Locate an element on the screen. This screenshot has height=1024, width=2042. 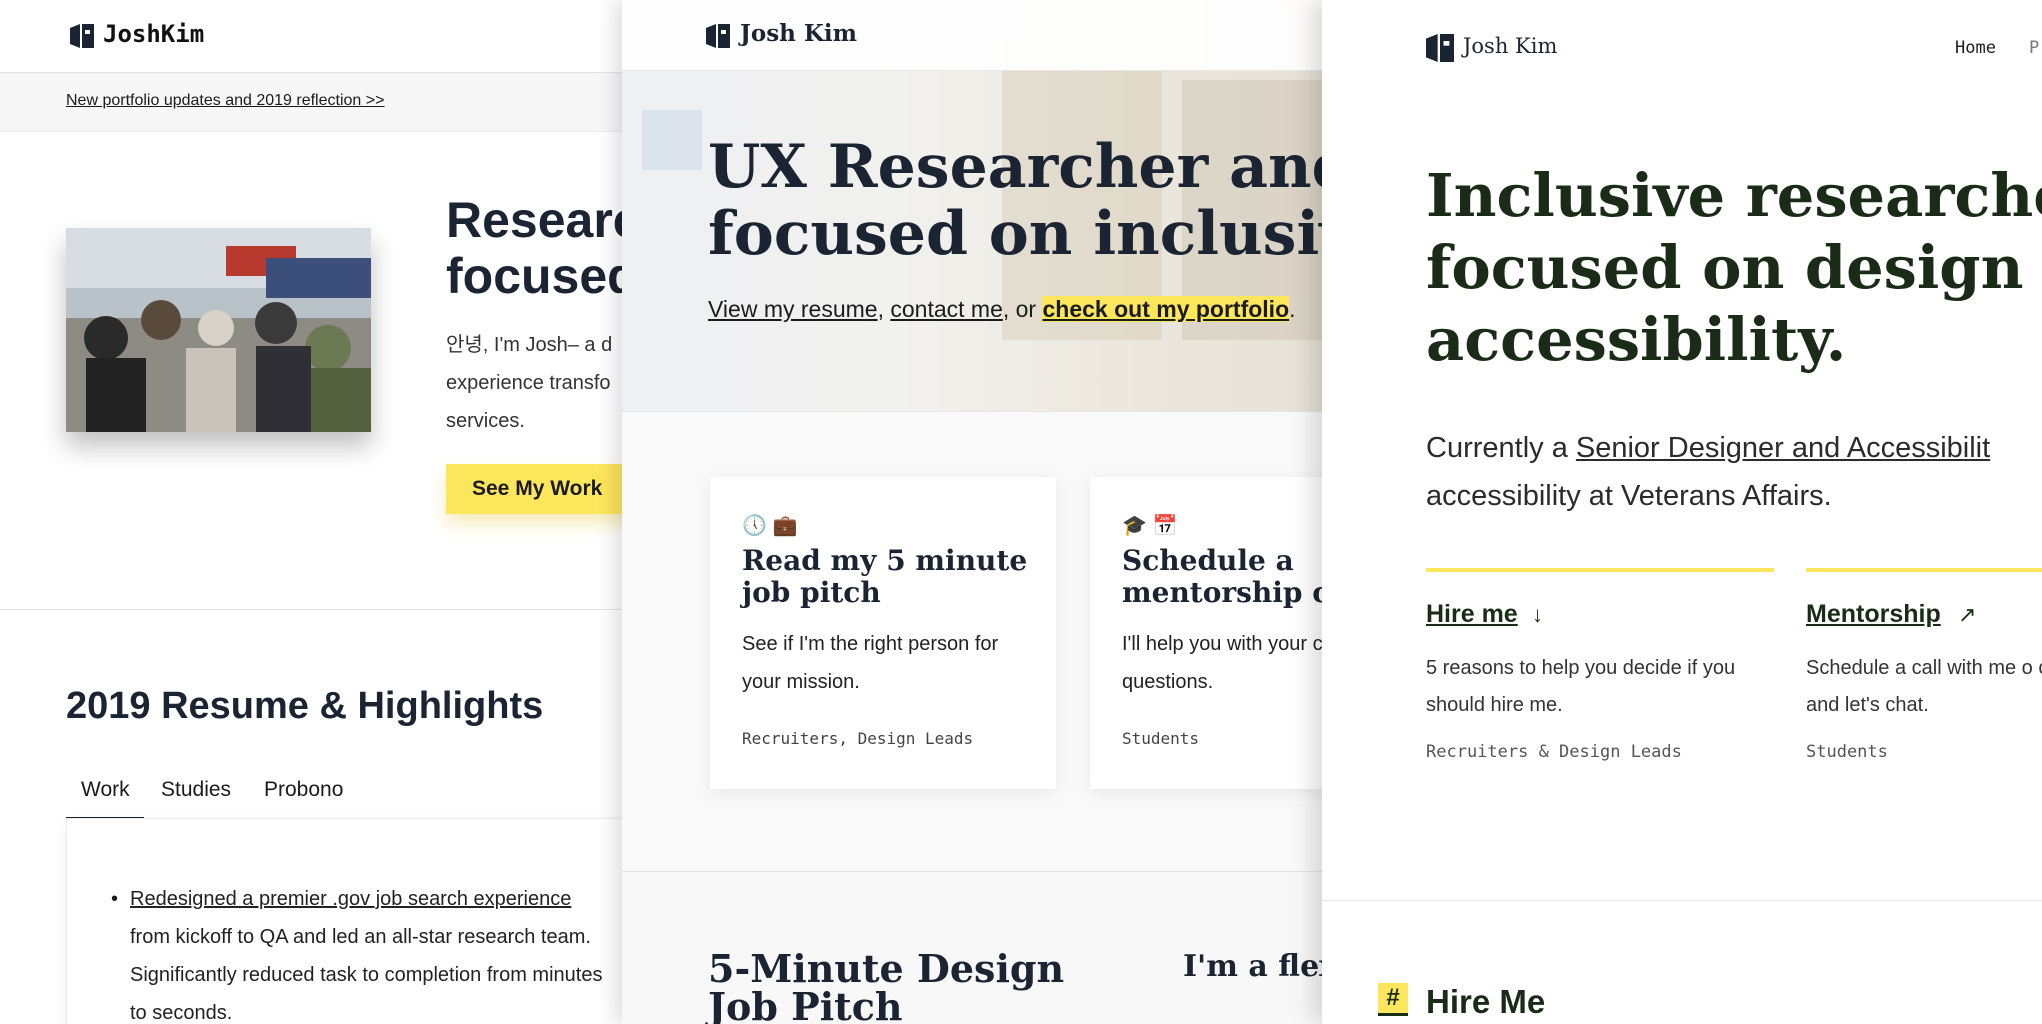
card-title: Read my 5 minute job pitch is located at coordinates (885, 576).